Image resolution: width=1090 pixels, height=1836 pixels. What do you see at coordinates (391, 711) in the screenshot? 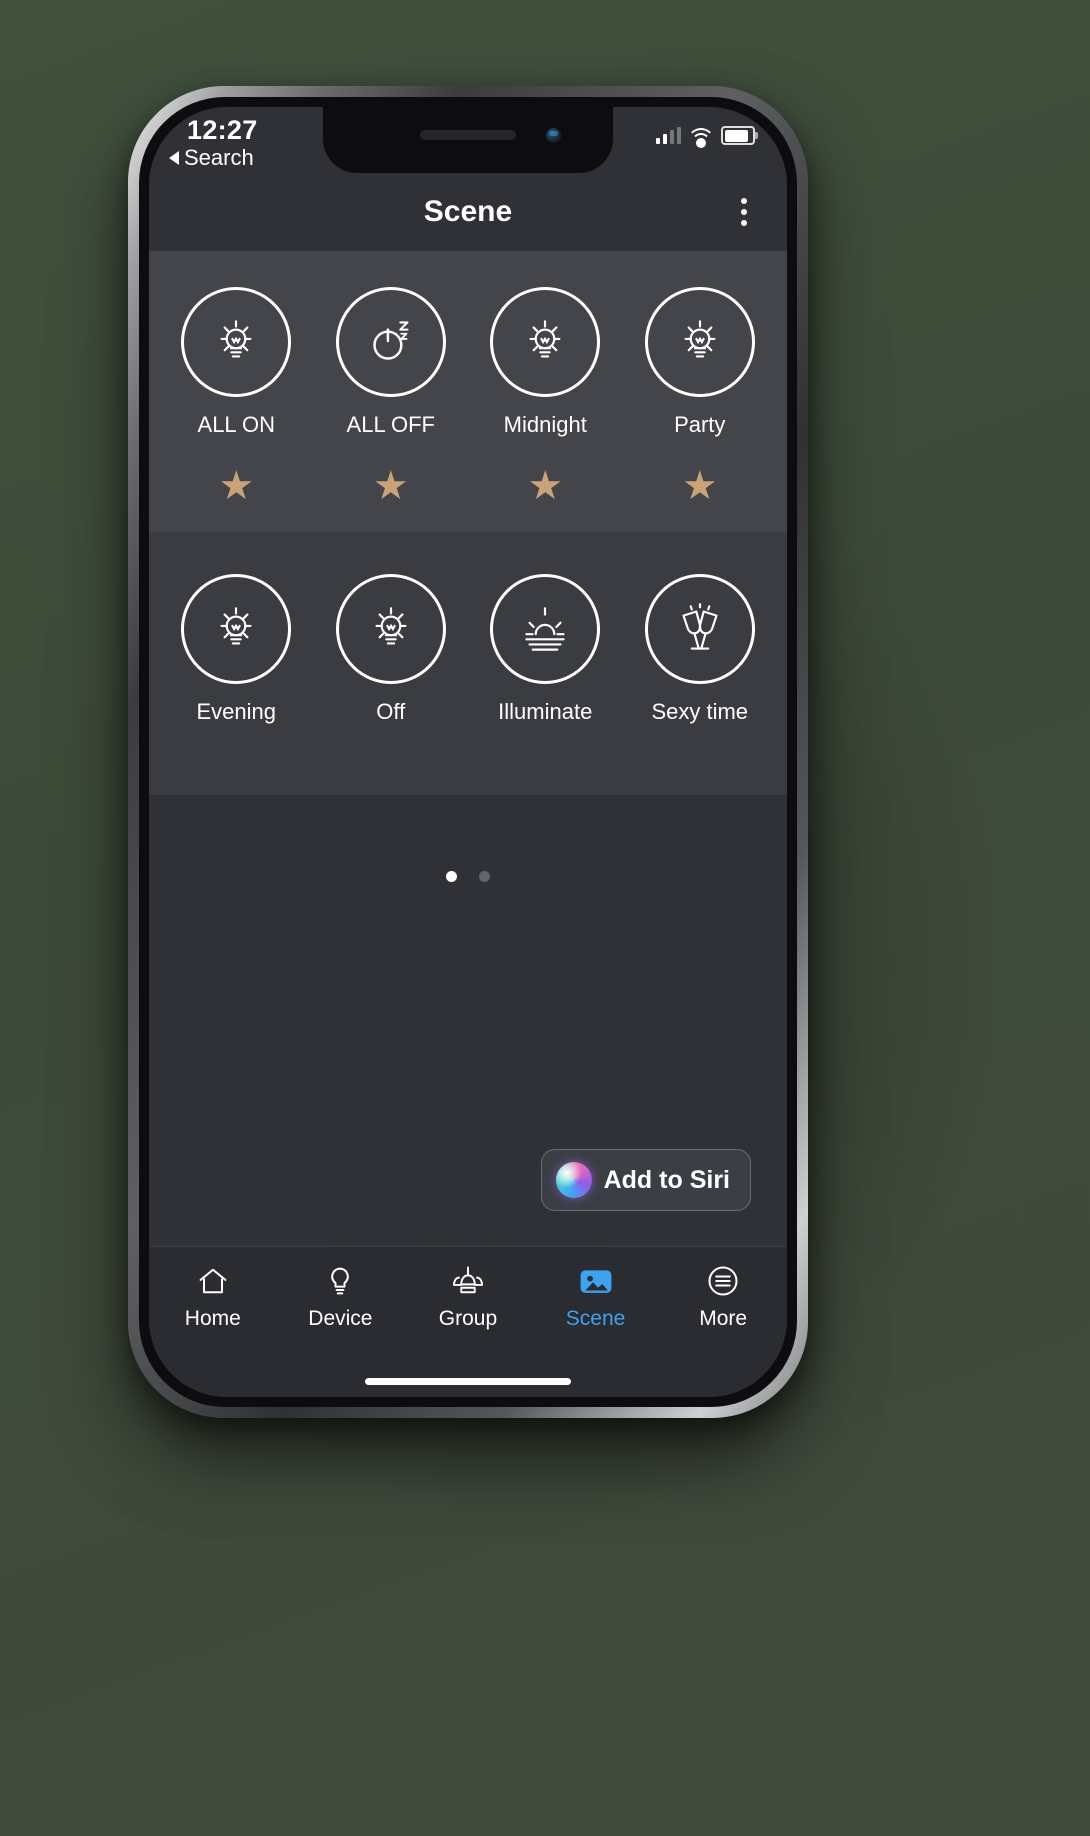
I see `scene-label: Off` at bounding box center [391, 711].